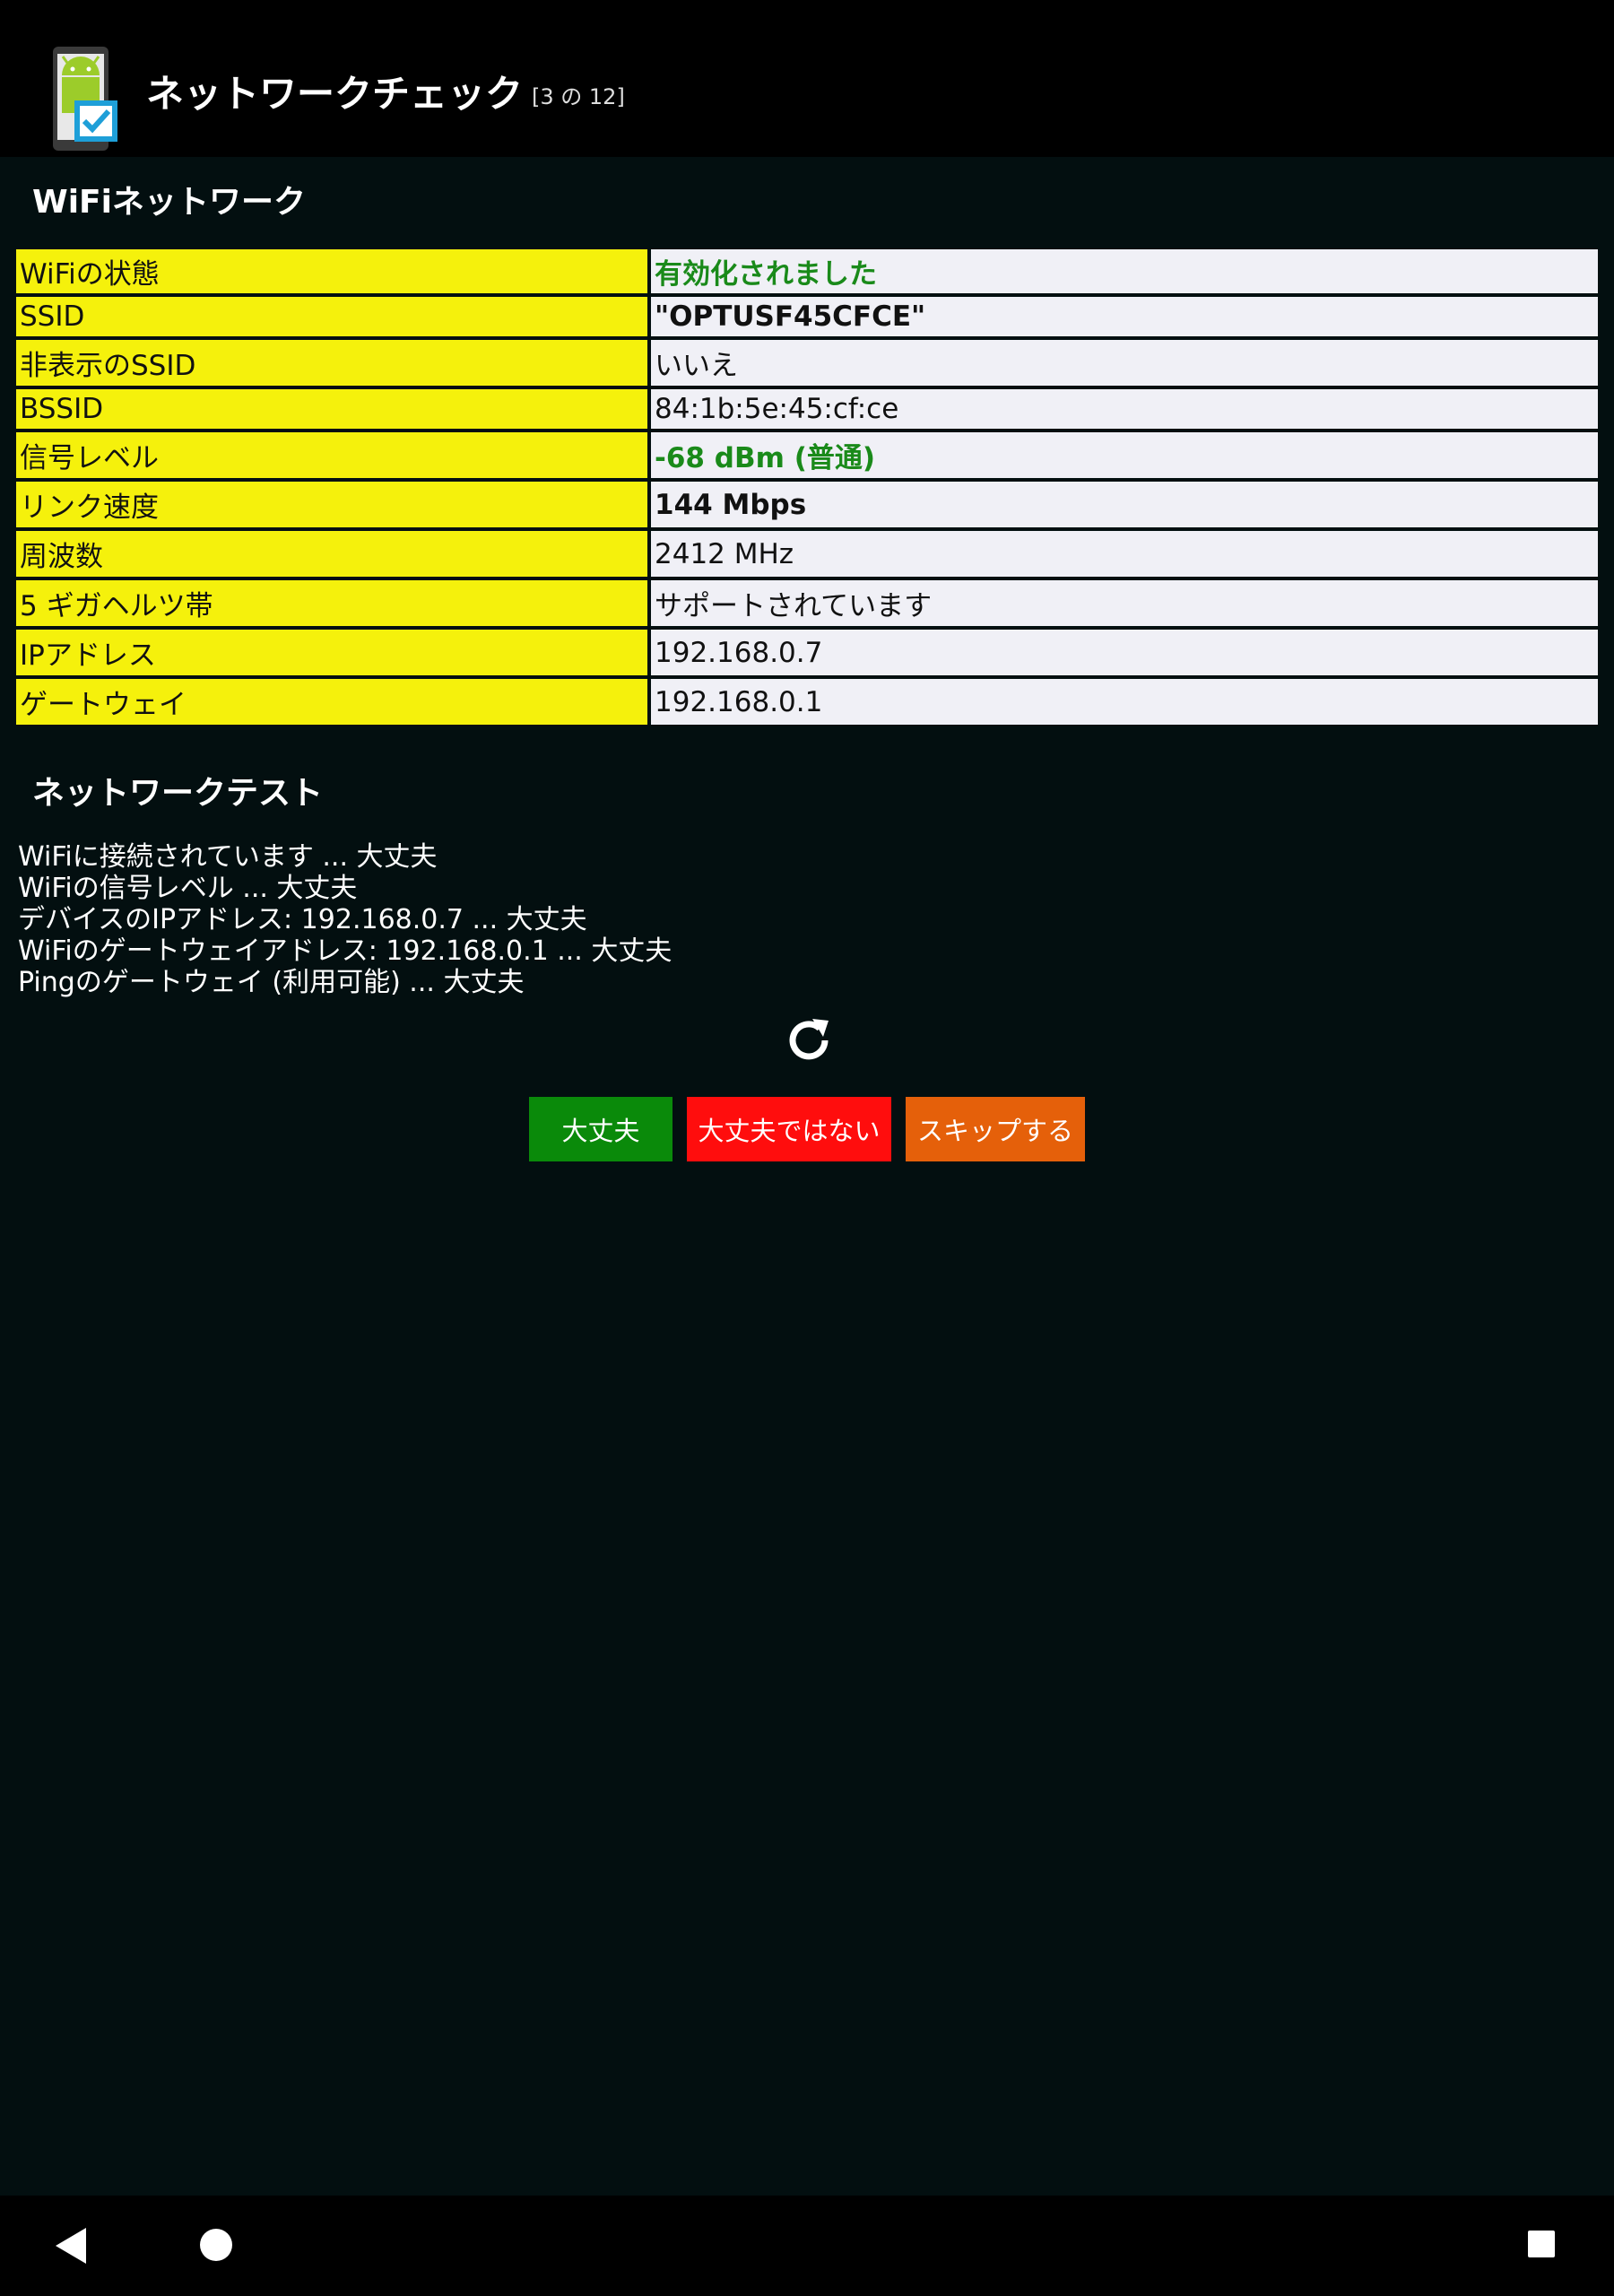 This screenshot has width=1614, height=2296. I want to click on row-value: いいえ, so click(1124, 363).